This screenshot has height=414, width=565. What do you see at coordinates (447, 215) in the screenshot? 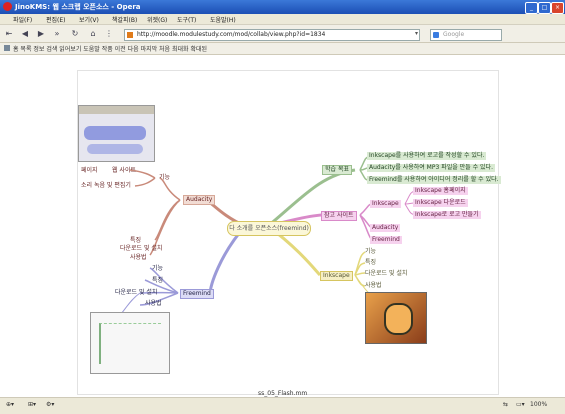
I see `links-inkscape-logo: Inkscape로 로고 만들기` at bounding box center [447, 215].